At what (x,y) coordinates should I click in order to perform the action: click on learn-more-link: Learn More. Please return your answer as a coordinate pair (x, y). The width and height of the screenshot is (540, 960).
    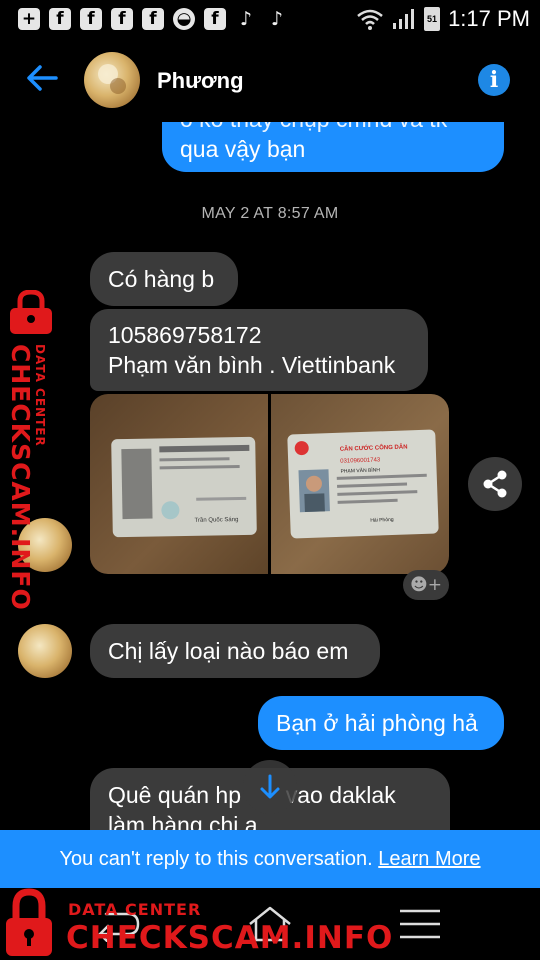
    Looking at the image, I should click on (429, 859).